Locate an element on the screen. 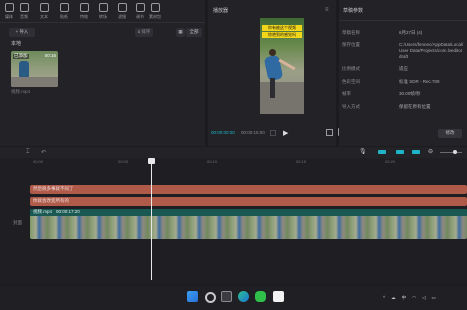  media-thumbnail: 已添加 00:16 is located at coordinates (34, 69).